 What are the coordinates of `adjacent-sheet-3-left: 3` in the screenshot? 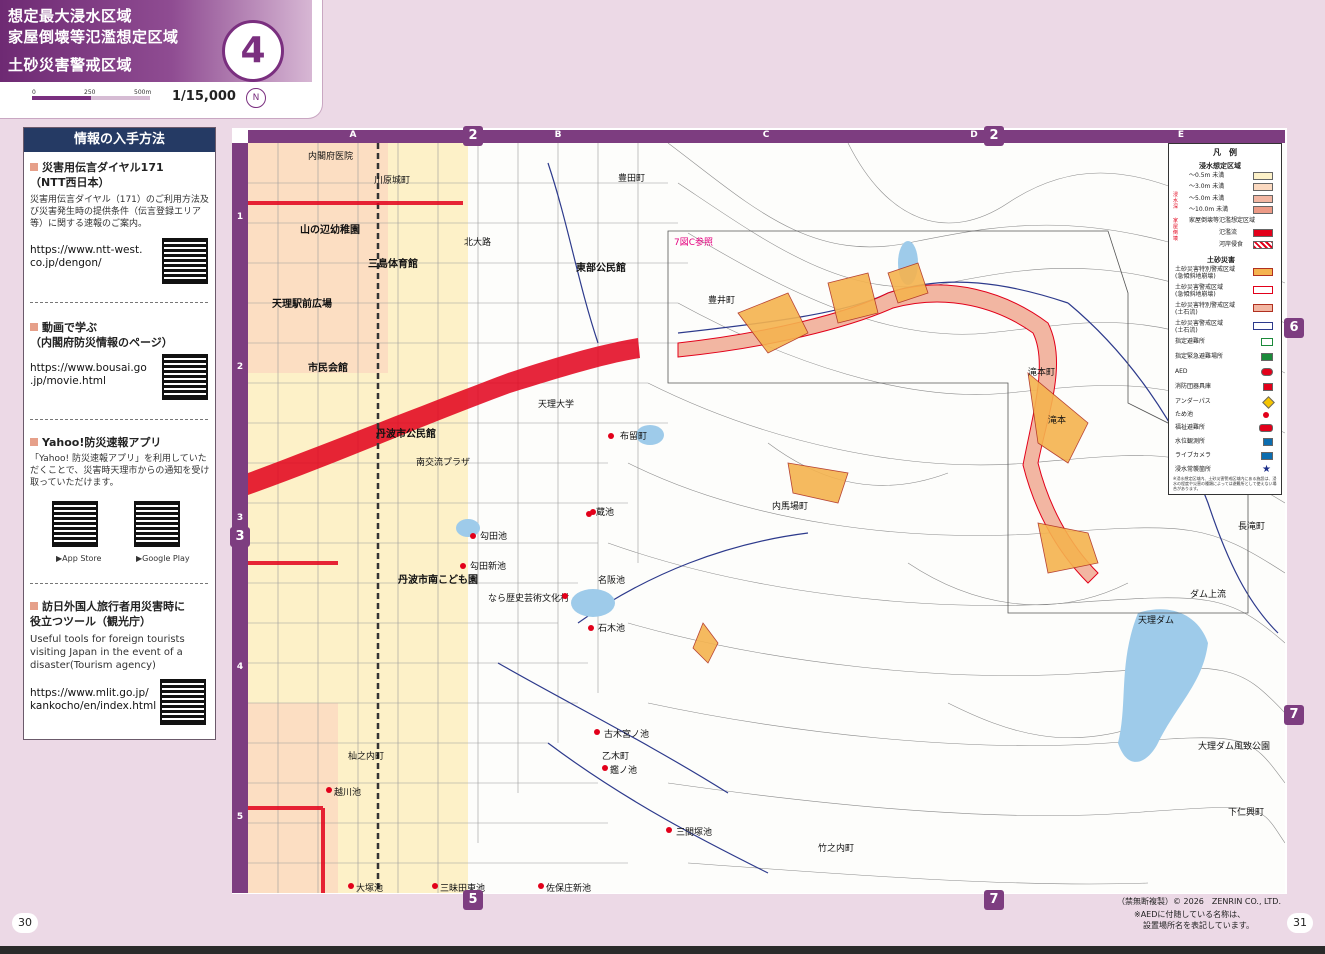 It's located at (240, 537).